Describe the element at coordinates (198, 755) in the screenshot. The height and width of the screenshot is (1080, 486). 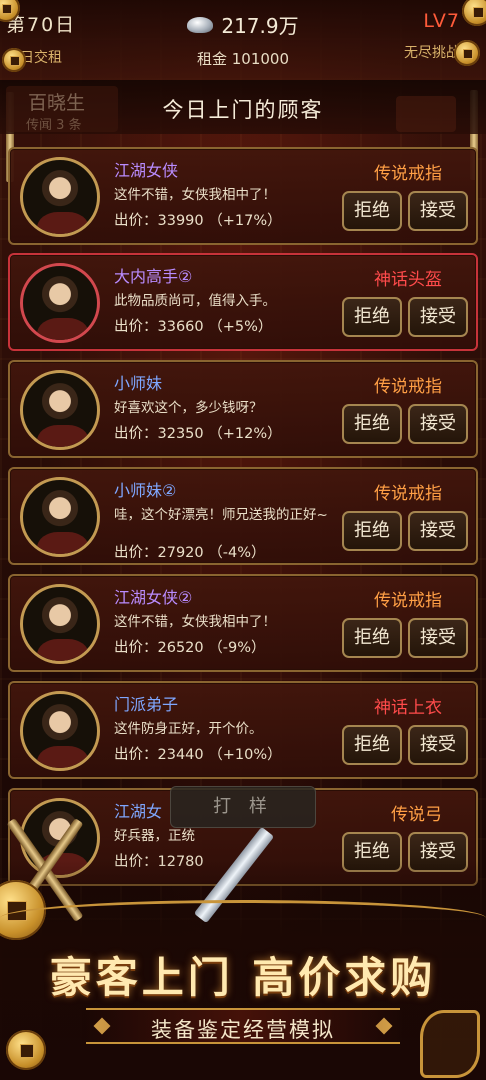
I see `customer-offer: 出价：23440 （+10%）` at that location.